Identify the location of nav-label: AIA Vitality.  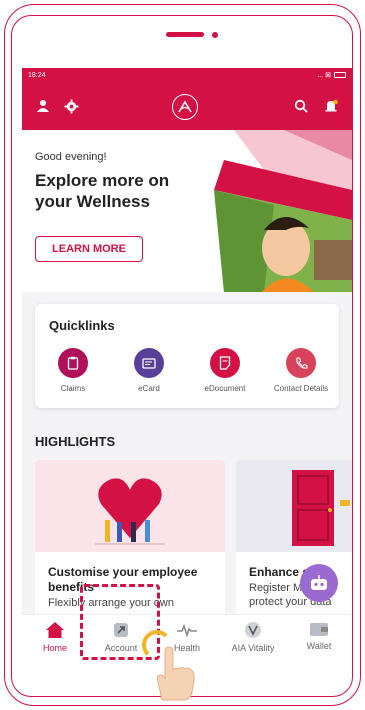
(253, 648).